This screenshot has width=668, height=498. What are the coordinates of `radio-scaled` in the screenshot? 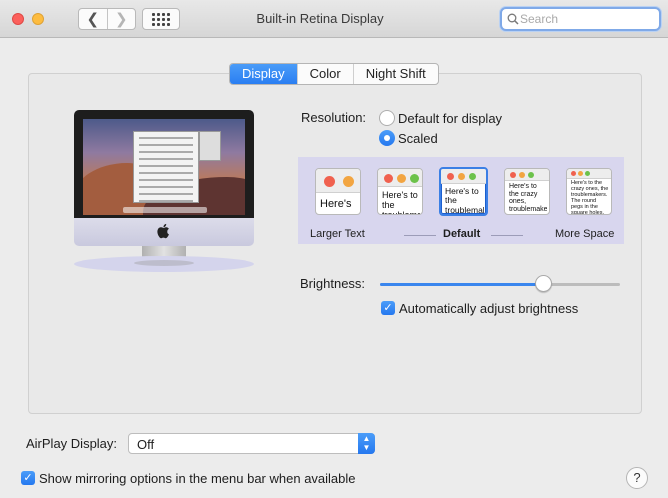 It's located at (387, 138).